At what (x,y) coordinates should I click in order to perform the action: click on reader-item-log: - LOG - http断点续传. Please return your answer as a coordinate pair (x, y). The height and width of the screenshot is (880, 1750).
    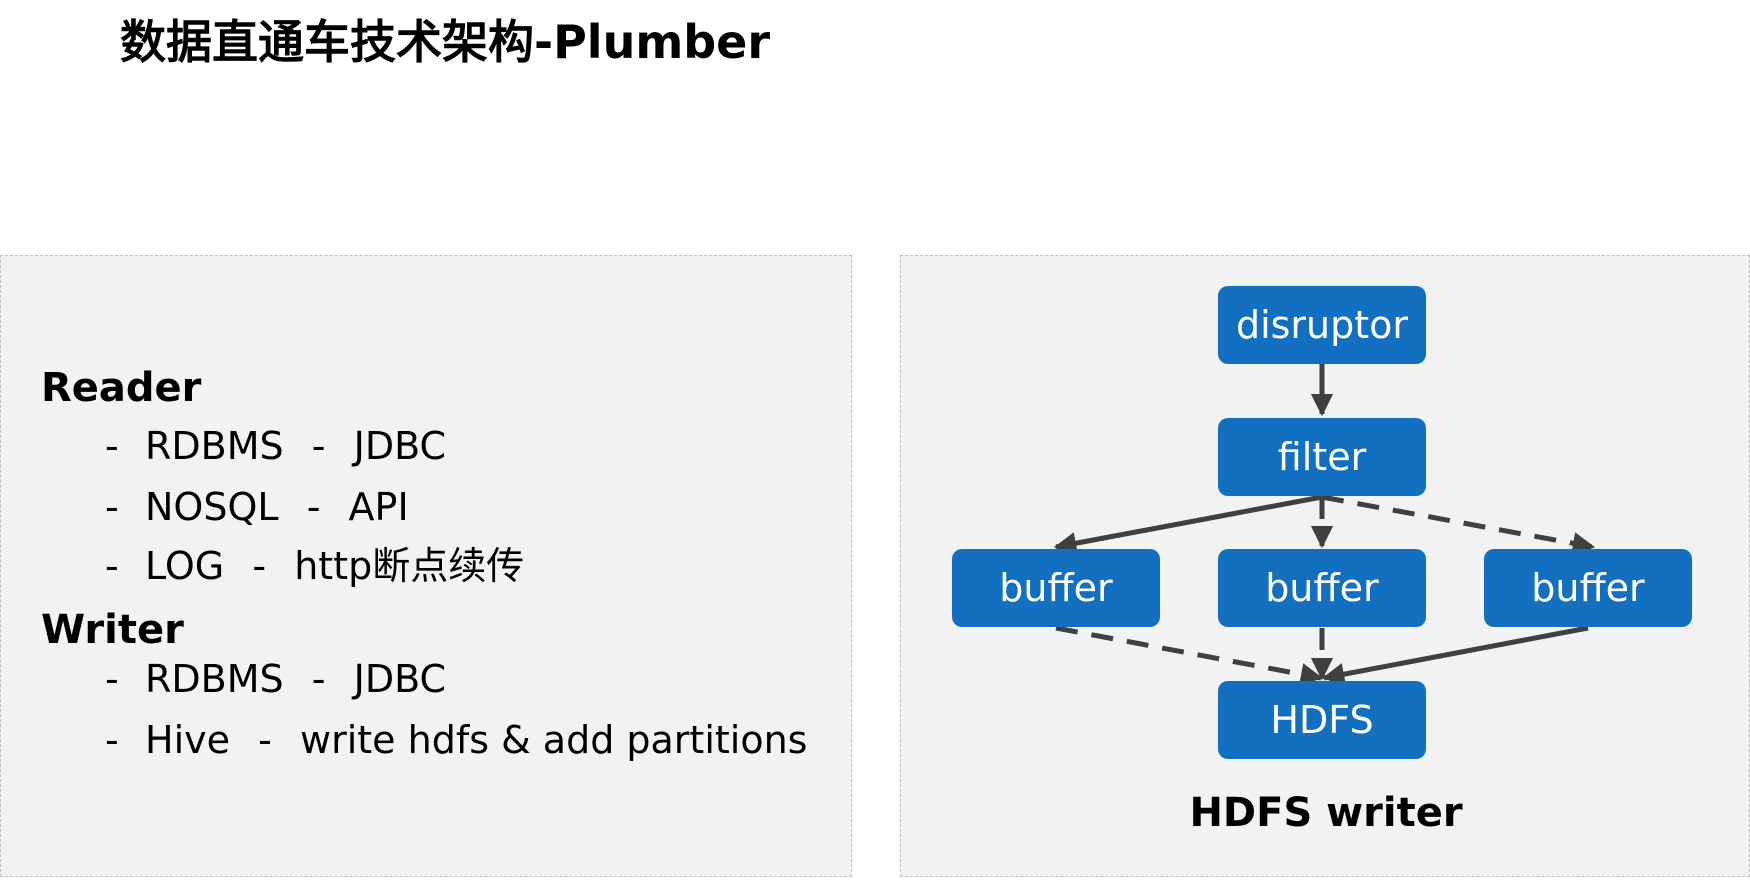
    Looking at the image, I should click on (314, 566).